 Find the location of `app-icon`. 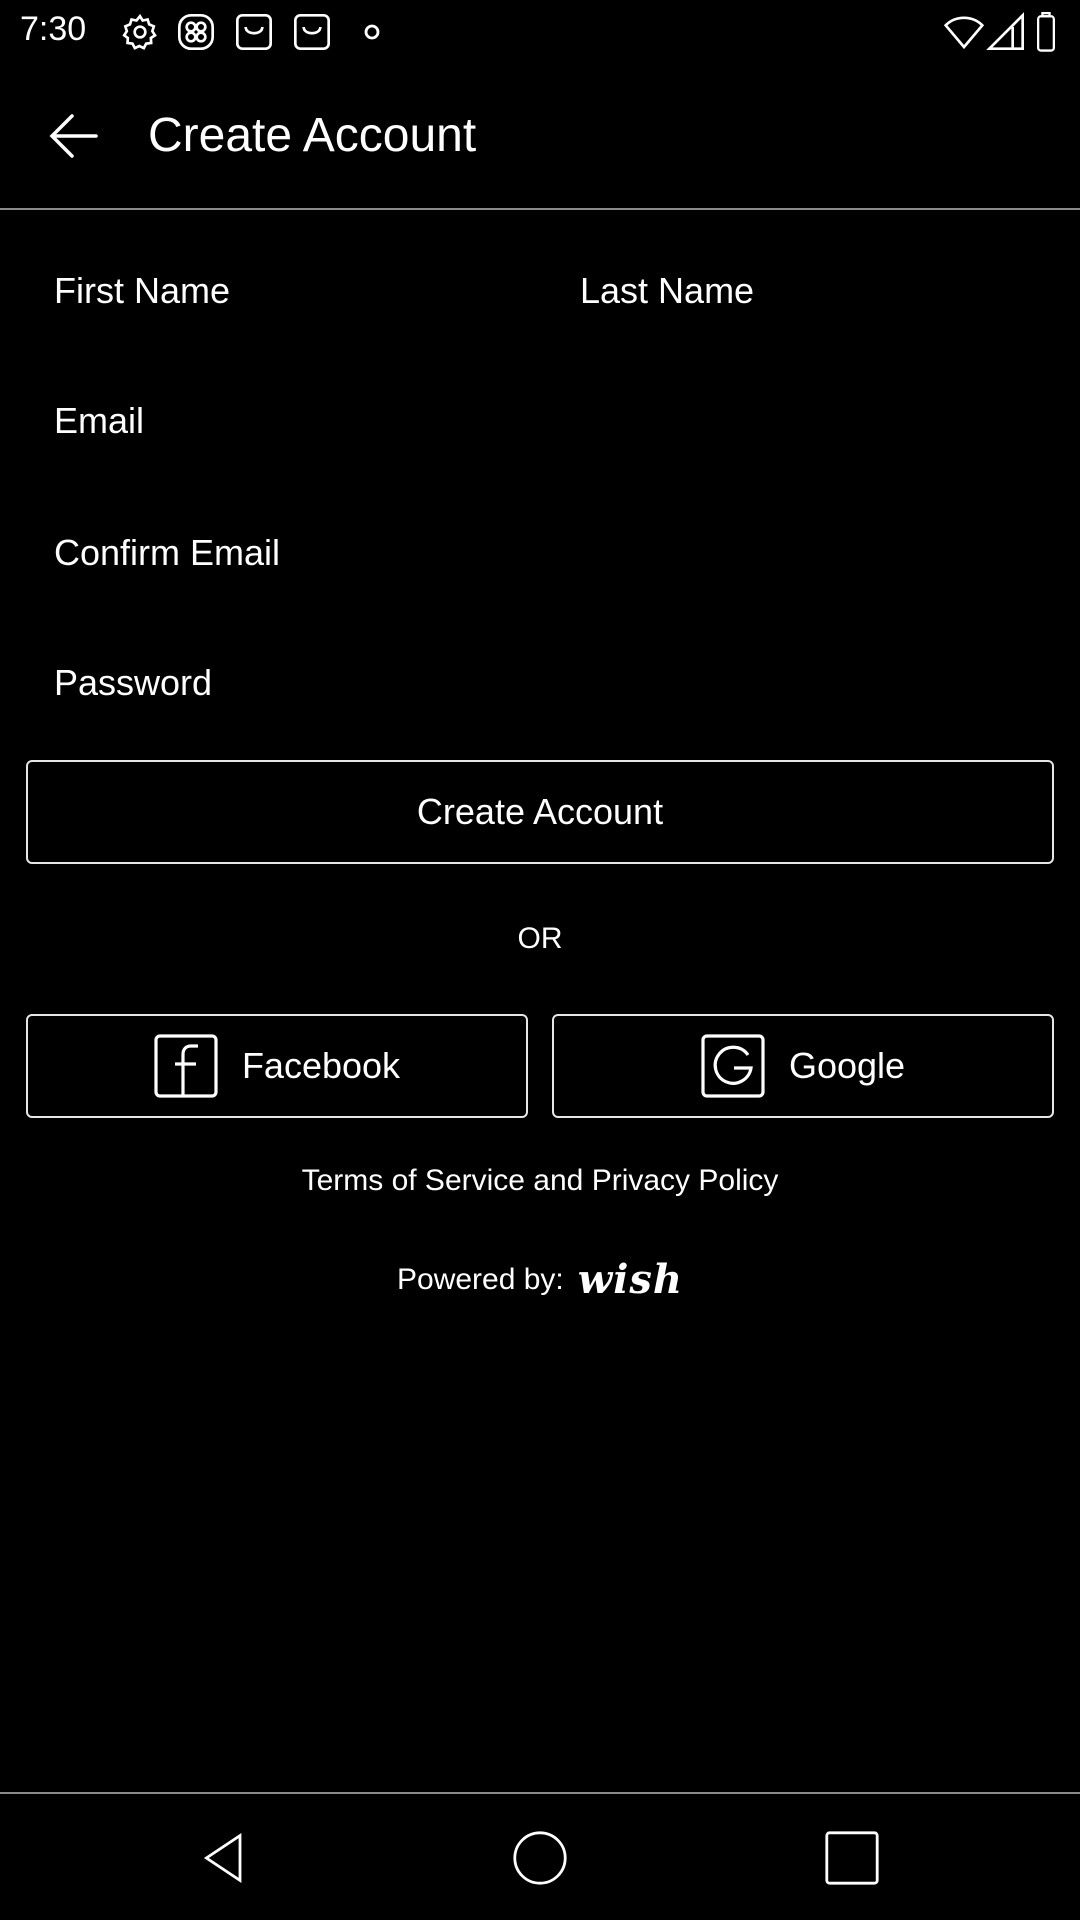

app-icon is located at coordinates (196, 32).